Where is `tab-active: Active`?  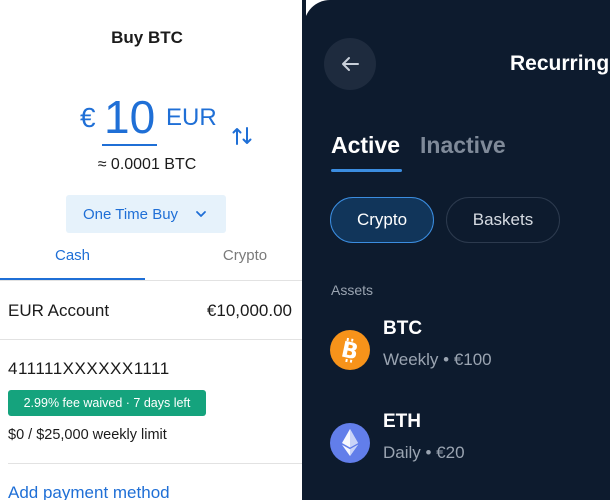
tab-active: Active is located at coordinates (365, 145).